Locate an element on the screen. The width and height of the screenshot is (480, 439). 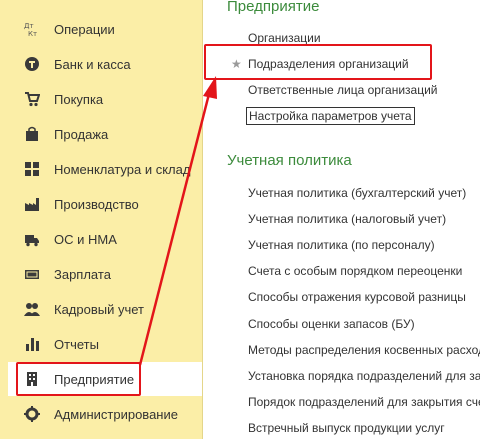
sidebar-item-label: Покупка is located at coordinates (79, 99).